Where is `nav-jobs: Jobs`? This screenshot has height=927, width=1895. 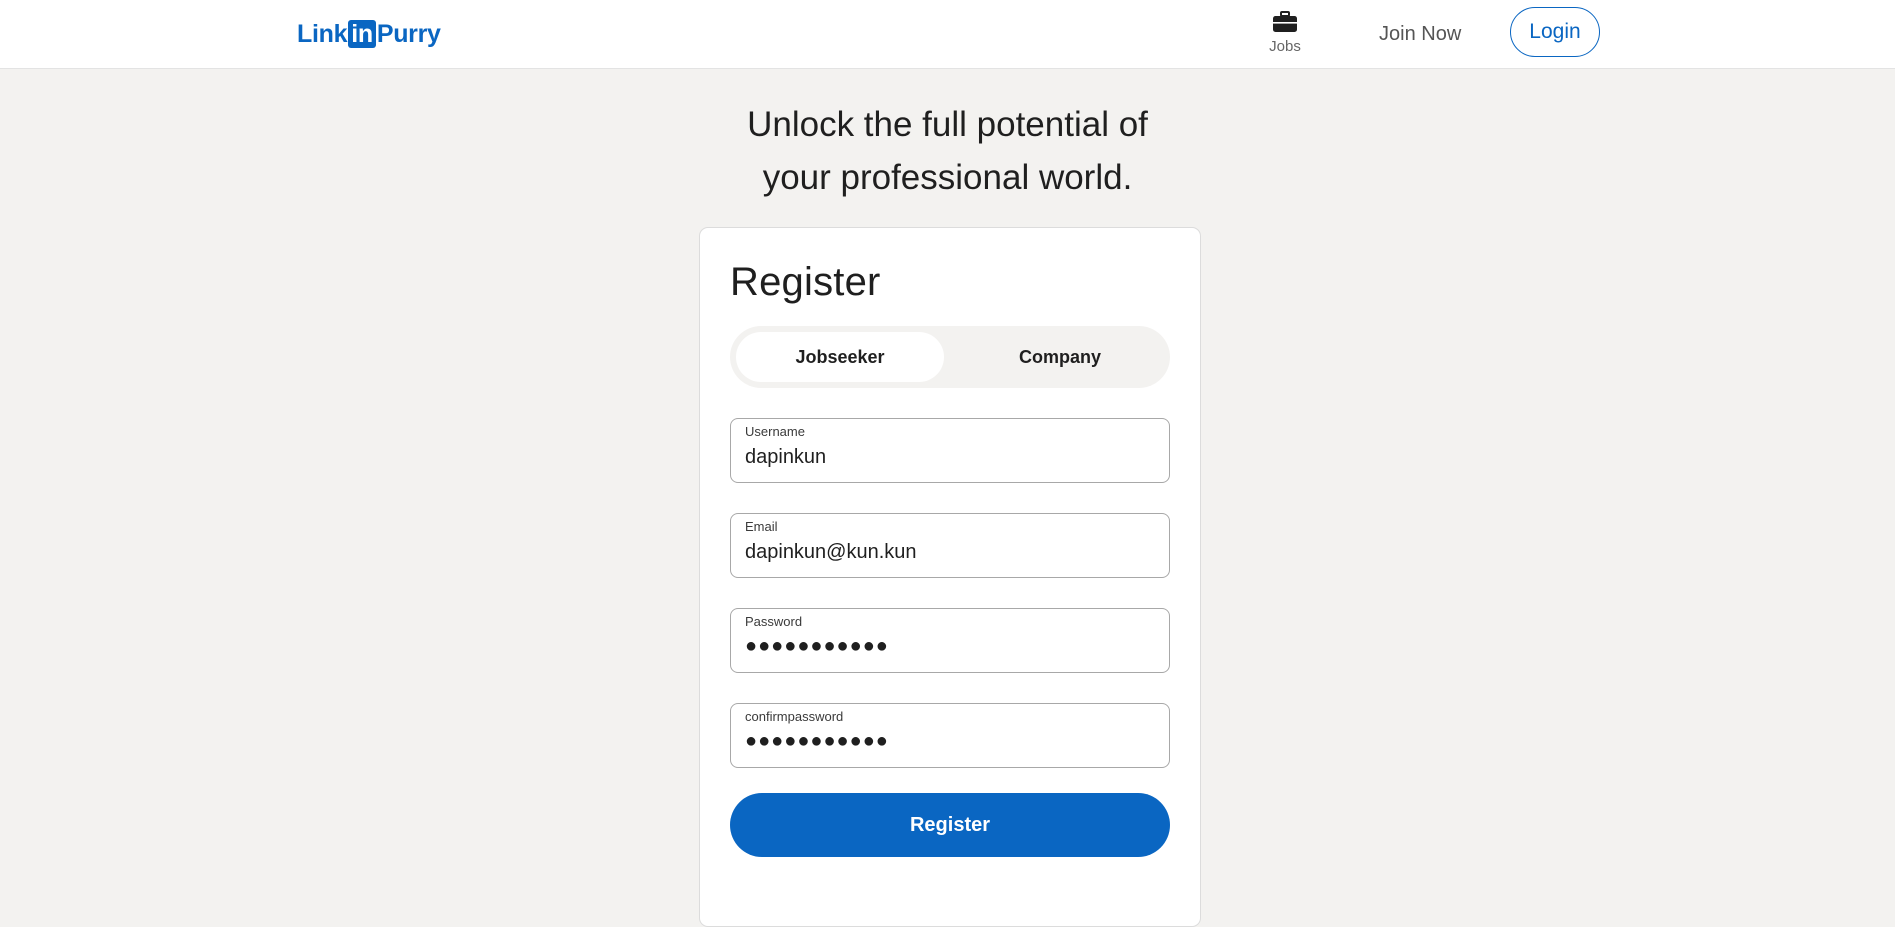
nav-jobs: Jobs is located at coordinates (1285, 34).